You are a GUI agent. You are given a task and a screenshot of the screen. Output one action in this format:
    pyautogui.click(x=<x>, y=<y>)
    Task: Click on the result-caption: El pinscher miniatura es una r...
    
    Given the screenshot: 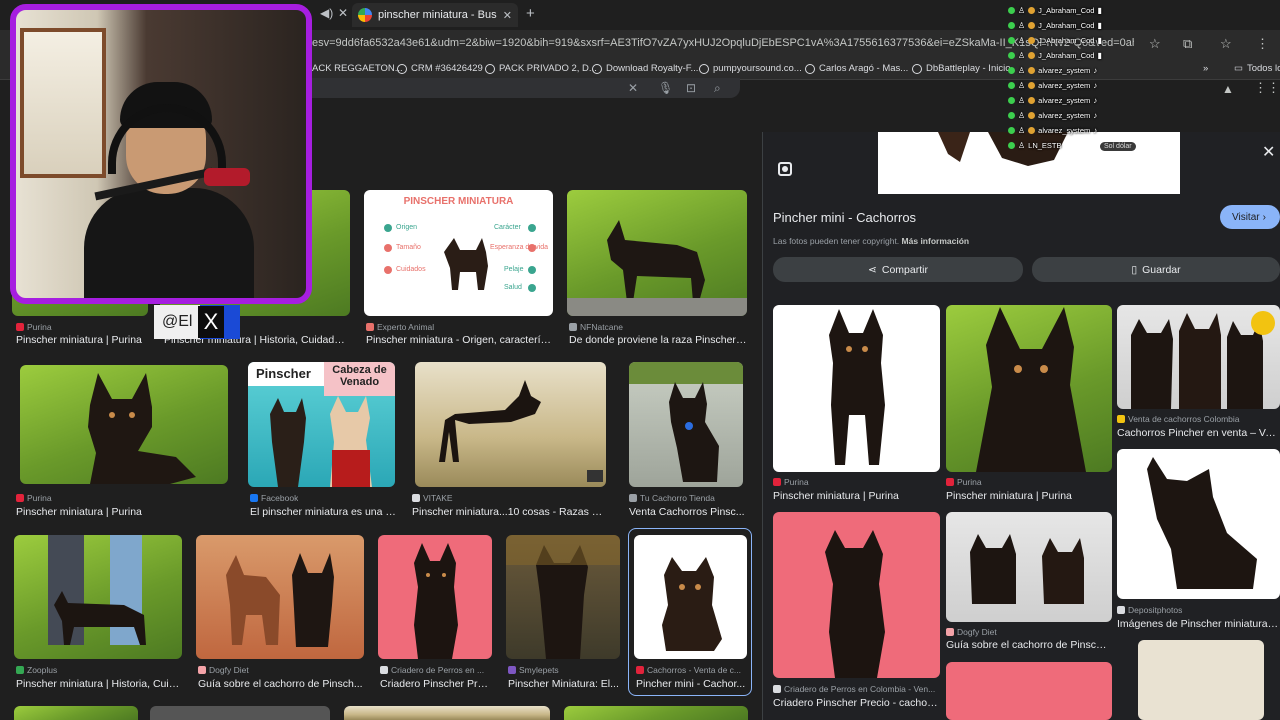 What is the action you would take?
    pyautogui.click(x=323, y=512)
    